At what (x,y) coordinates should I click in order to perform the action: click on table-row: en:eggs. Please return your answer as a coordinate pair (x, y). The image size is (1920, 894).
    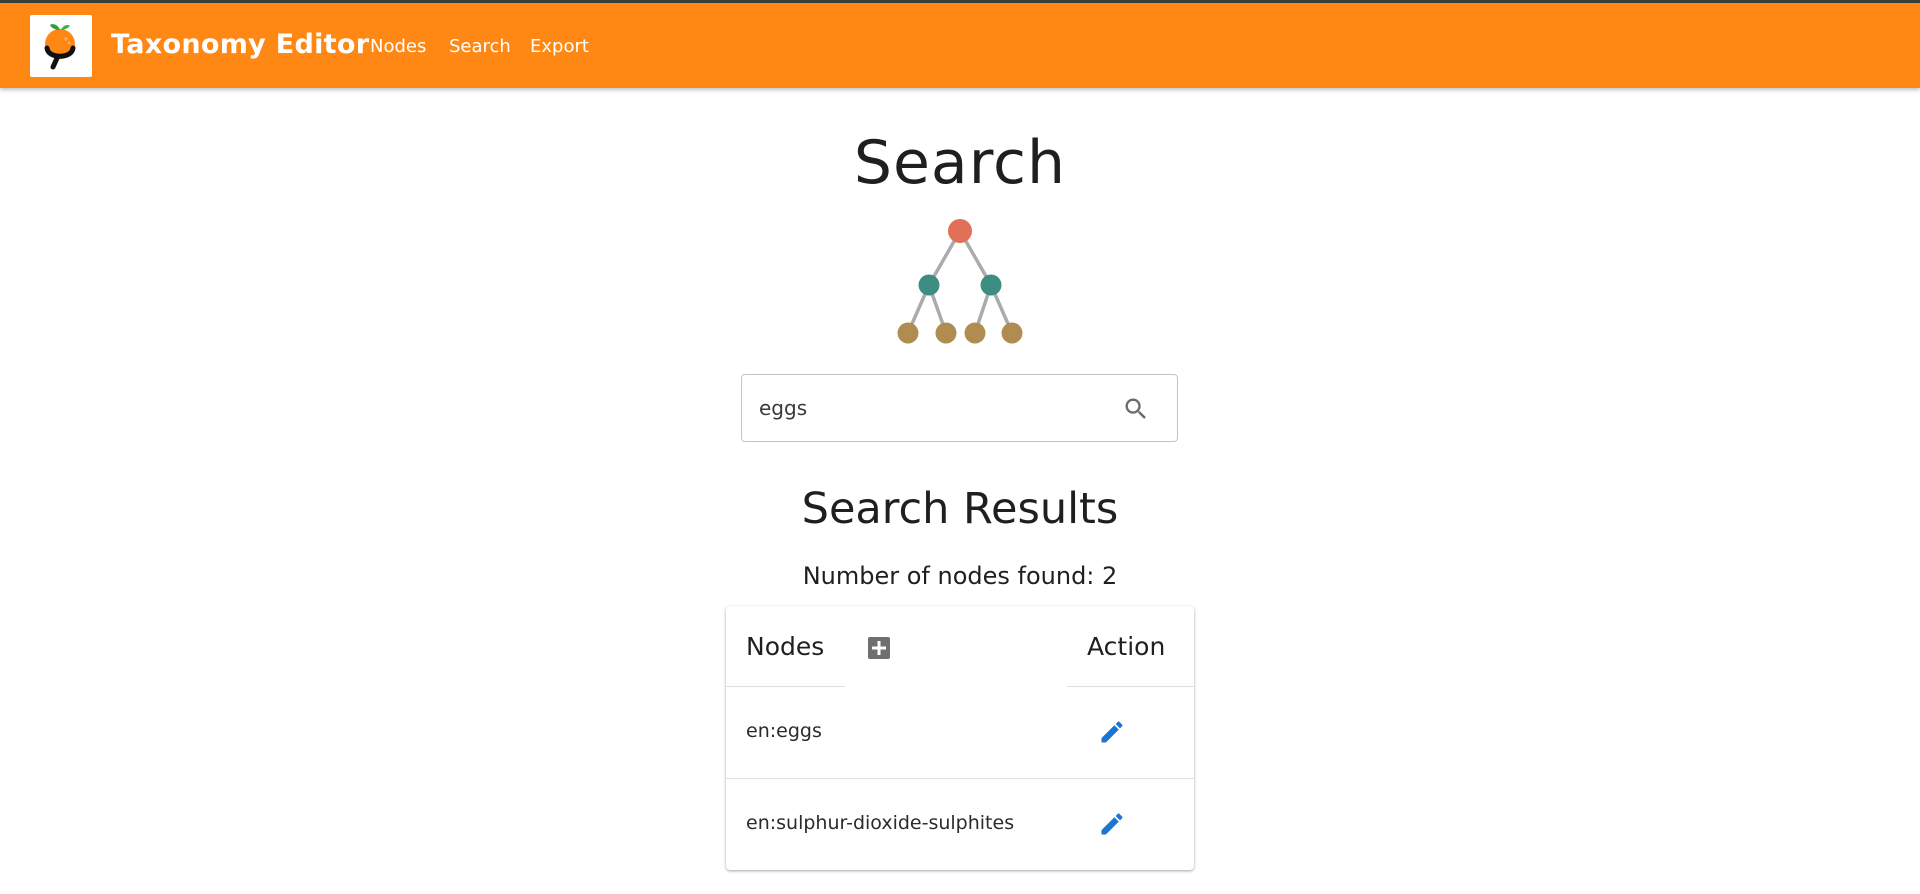
    Looking at the image, I should click on (960, 732).